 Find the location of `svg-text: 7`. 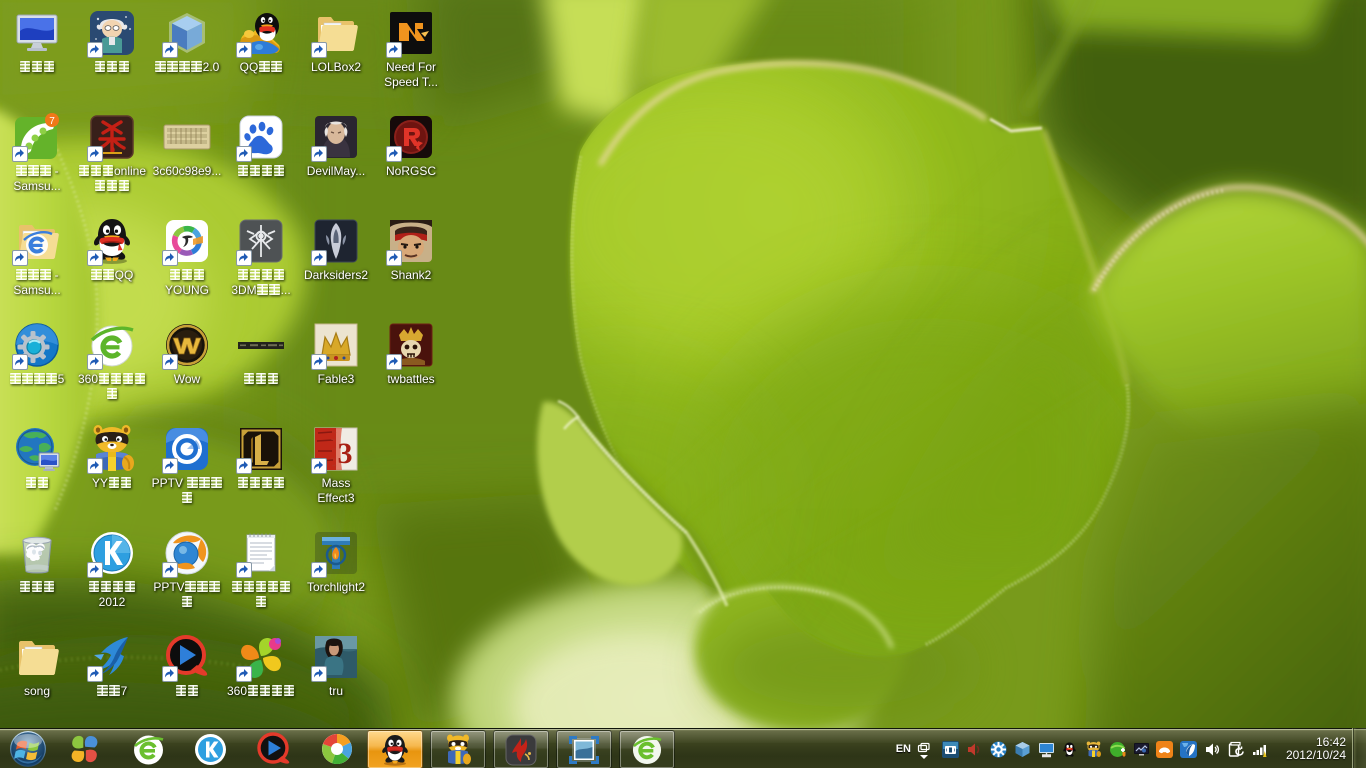

svg-text: 7 is located at coordinates (52, 121).